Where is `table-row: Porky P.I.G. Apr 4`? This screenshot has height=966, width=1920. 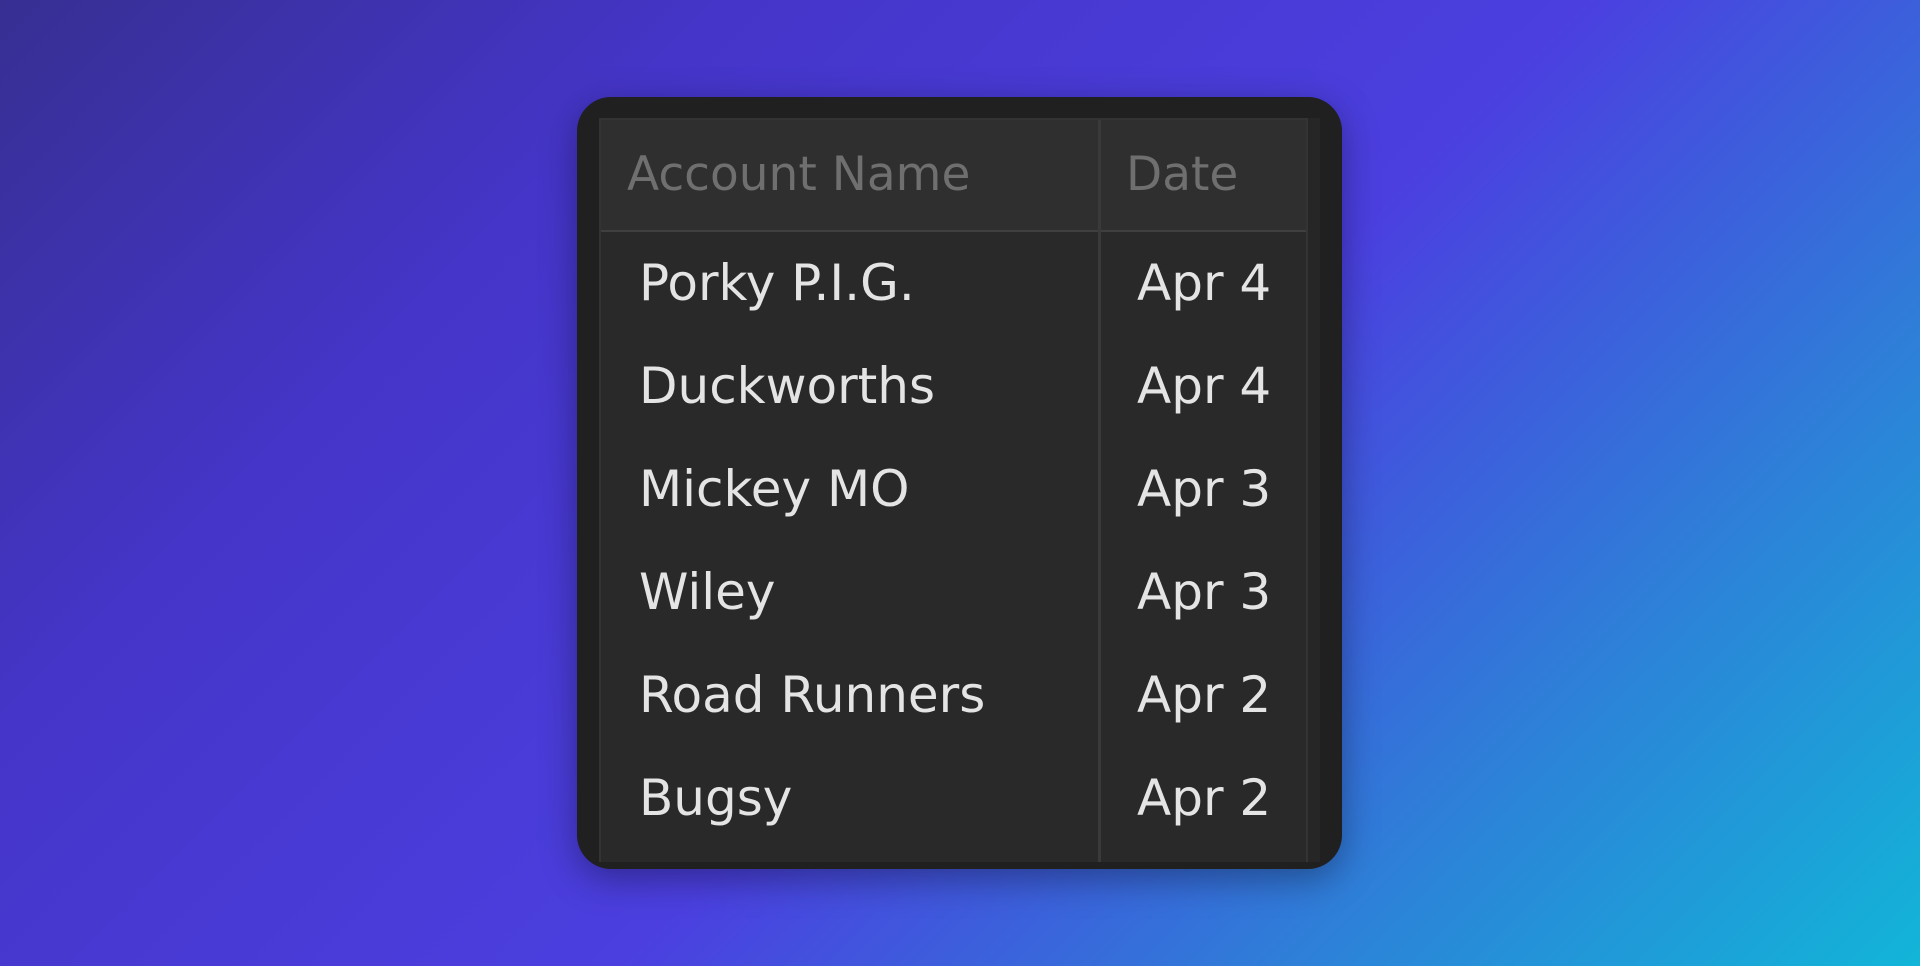 table-row: Porky P.I.G. Apr 4 is located at coordinates (953, 283).